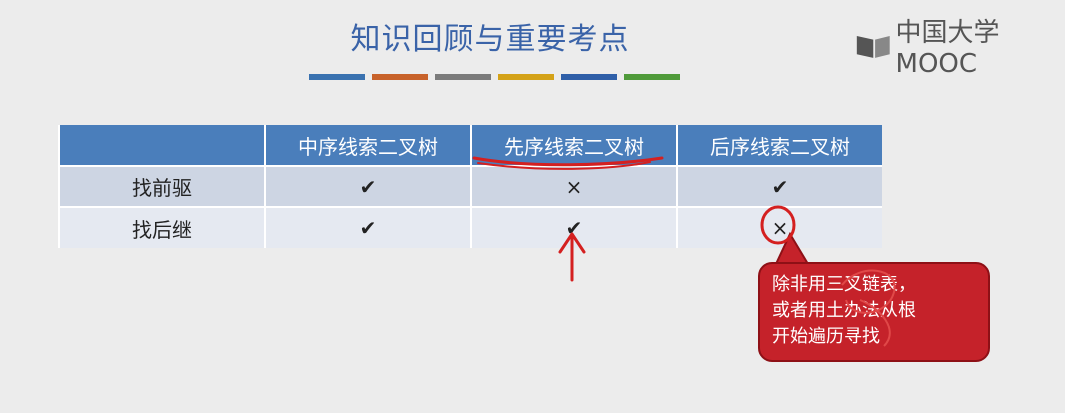 This screenshot has height=413, width=1065. I want to click on table-row-successor: 找后继 ✔ ✔ ×, so click(470, 227).